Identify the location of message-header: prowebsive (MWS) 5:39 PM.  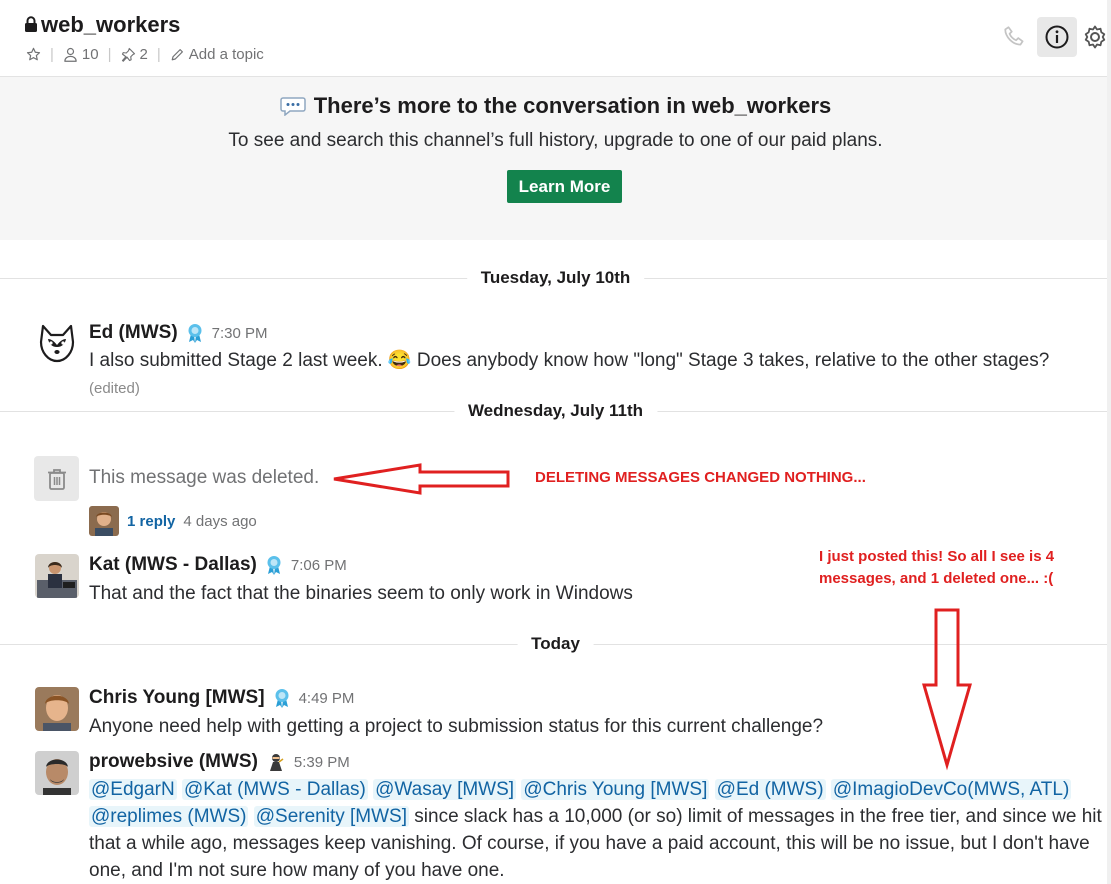
(219, 762).